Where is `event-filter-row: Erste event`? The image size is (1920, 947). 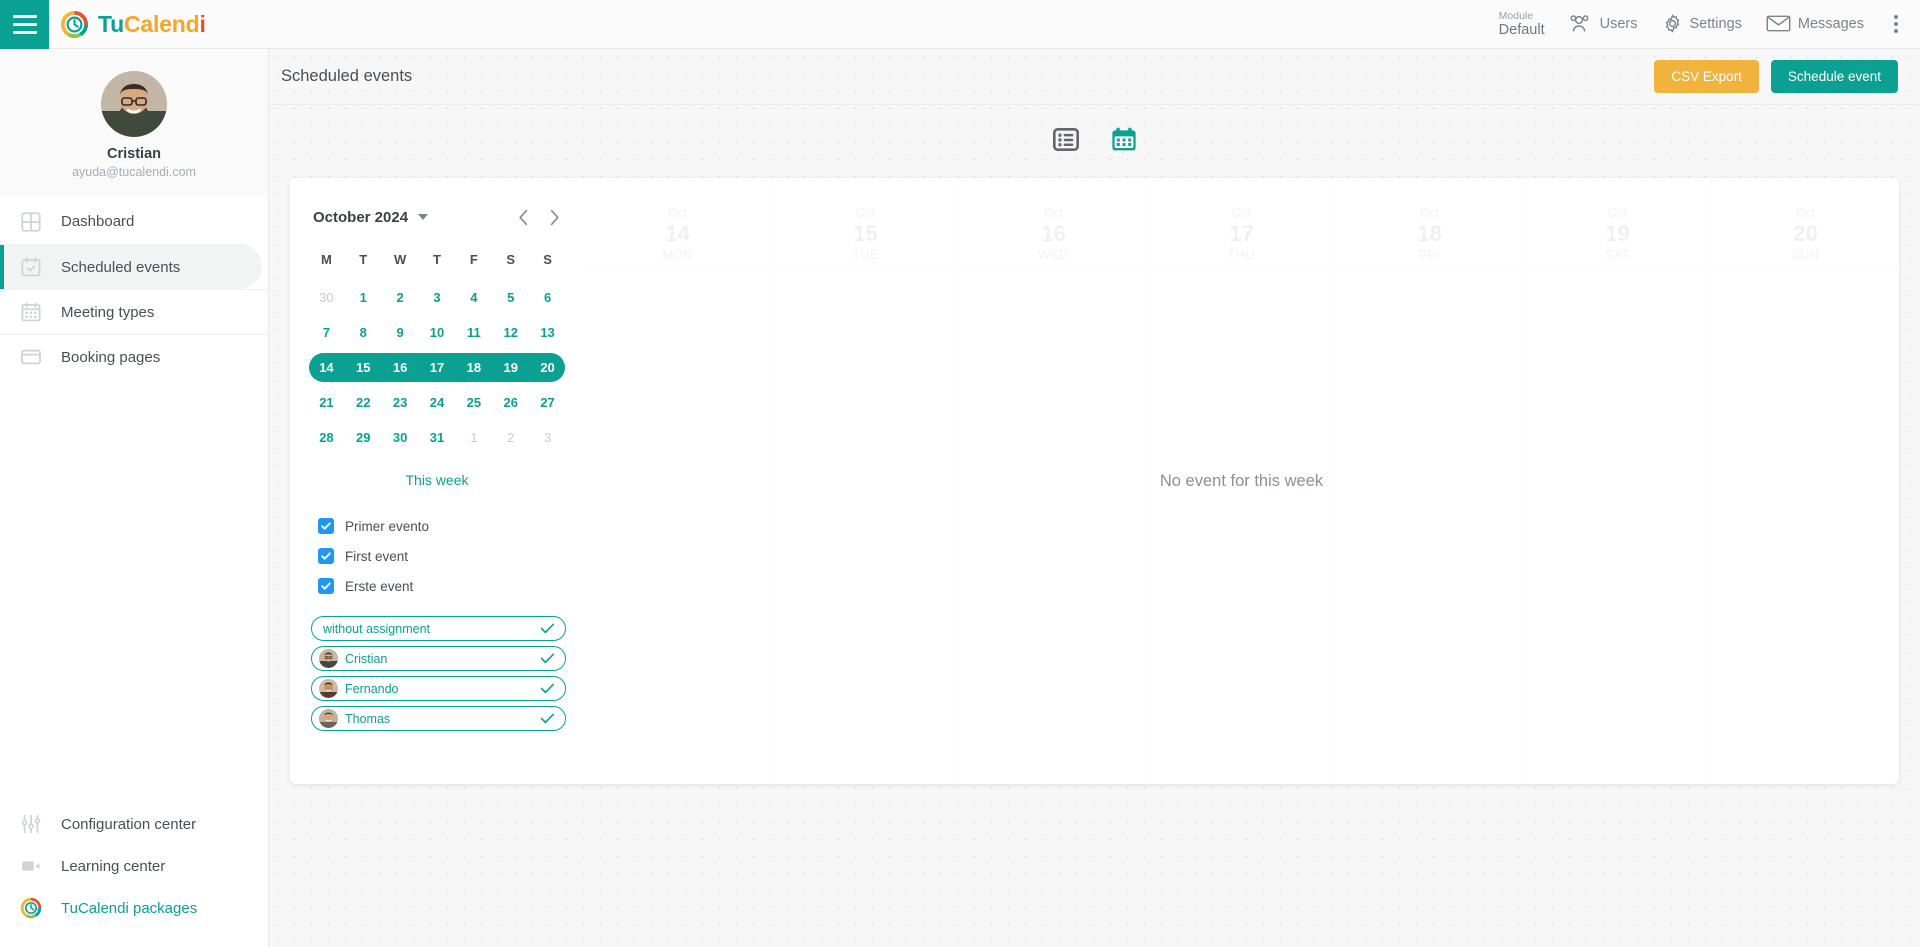 event-filter-row: Erste event is located at coordinates (442, 586).